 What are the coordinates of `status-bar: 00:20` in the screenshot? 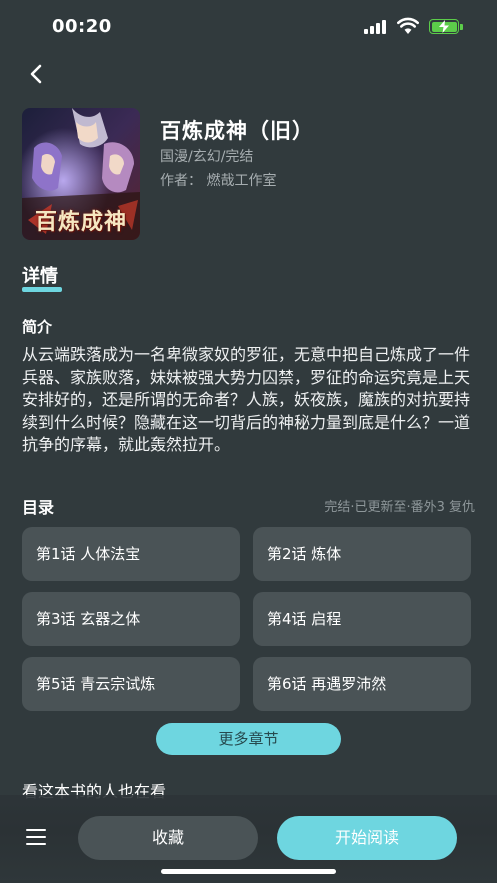 It's located at (248, 27).